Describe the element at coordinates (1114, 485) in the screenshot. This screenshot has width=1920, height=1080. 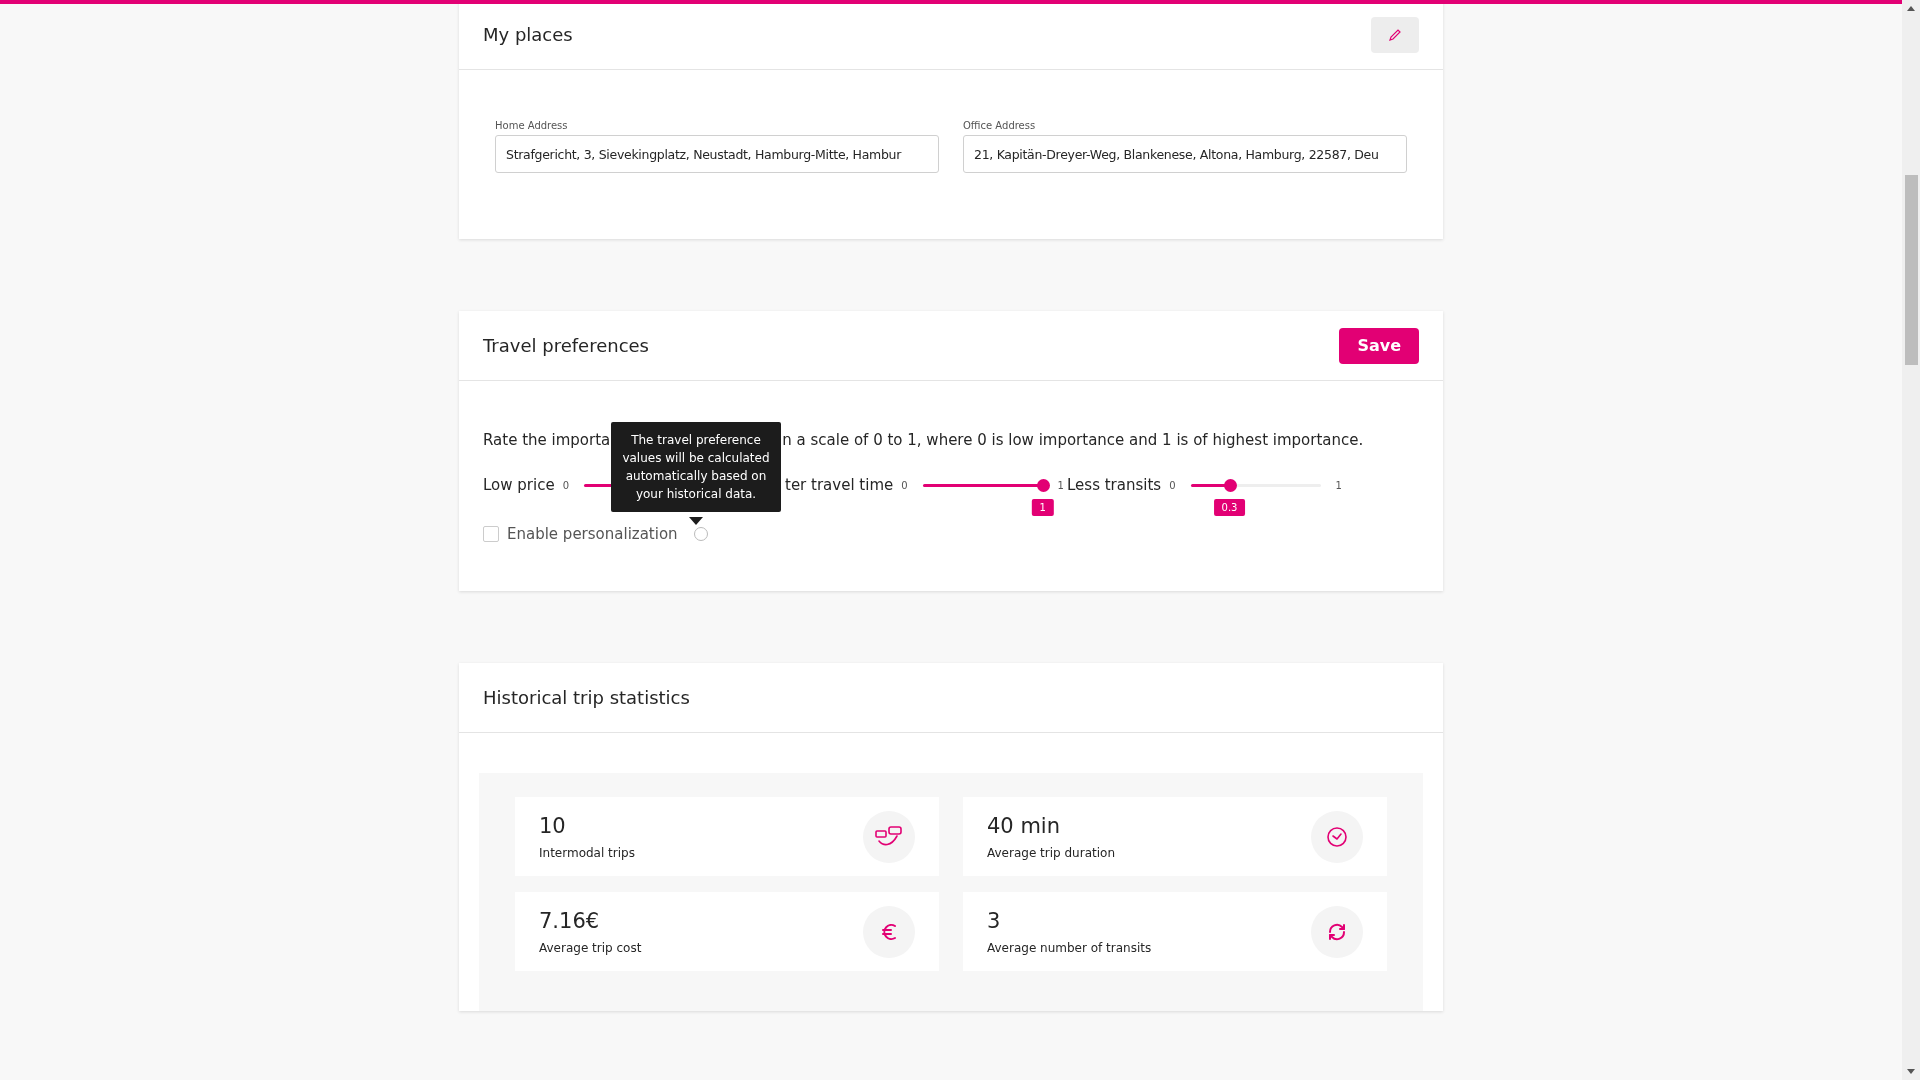
I see `slider-label: Less transits` at that location.